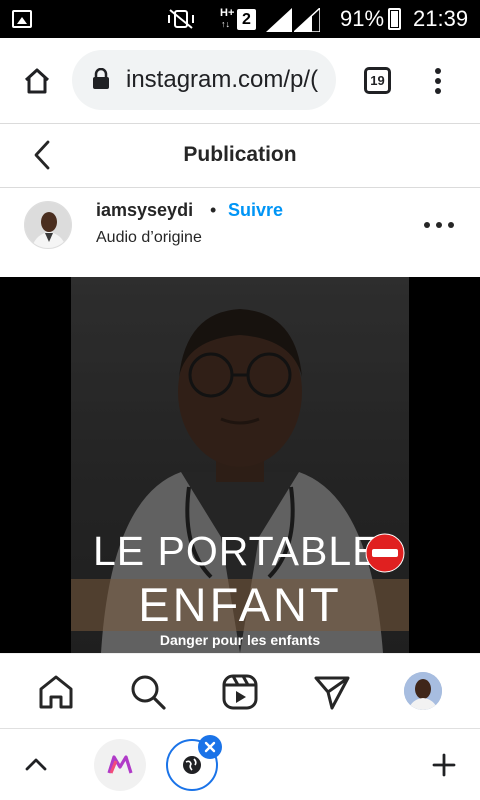 This screenshot has width=480, height=800. What do you see at coordinates (148, 692) in the screenshot?
I see `search-icon` at bounding box center [148, 692].